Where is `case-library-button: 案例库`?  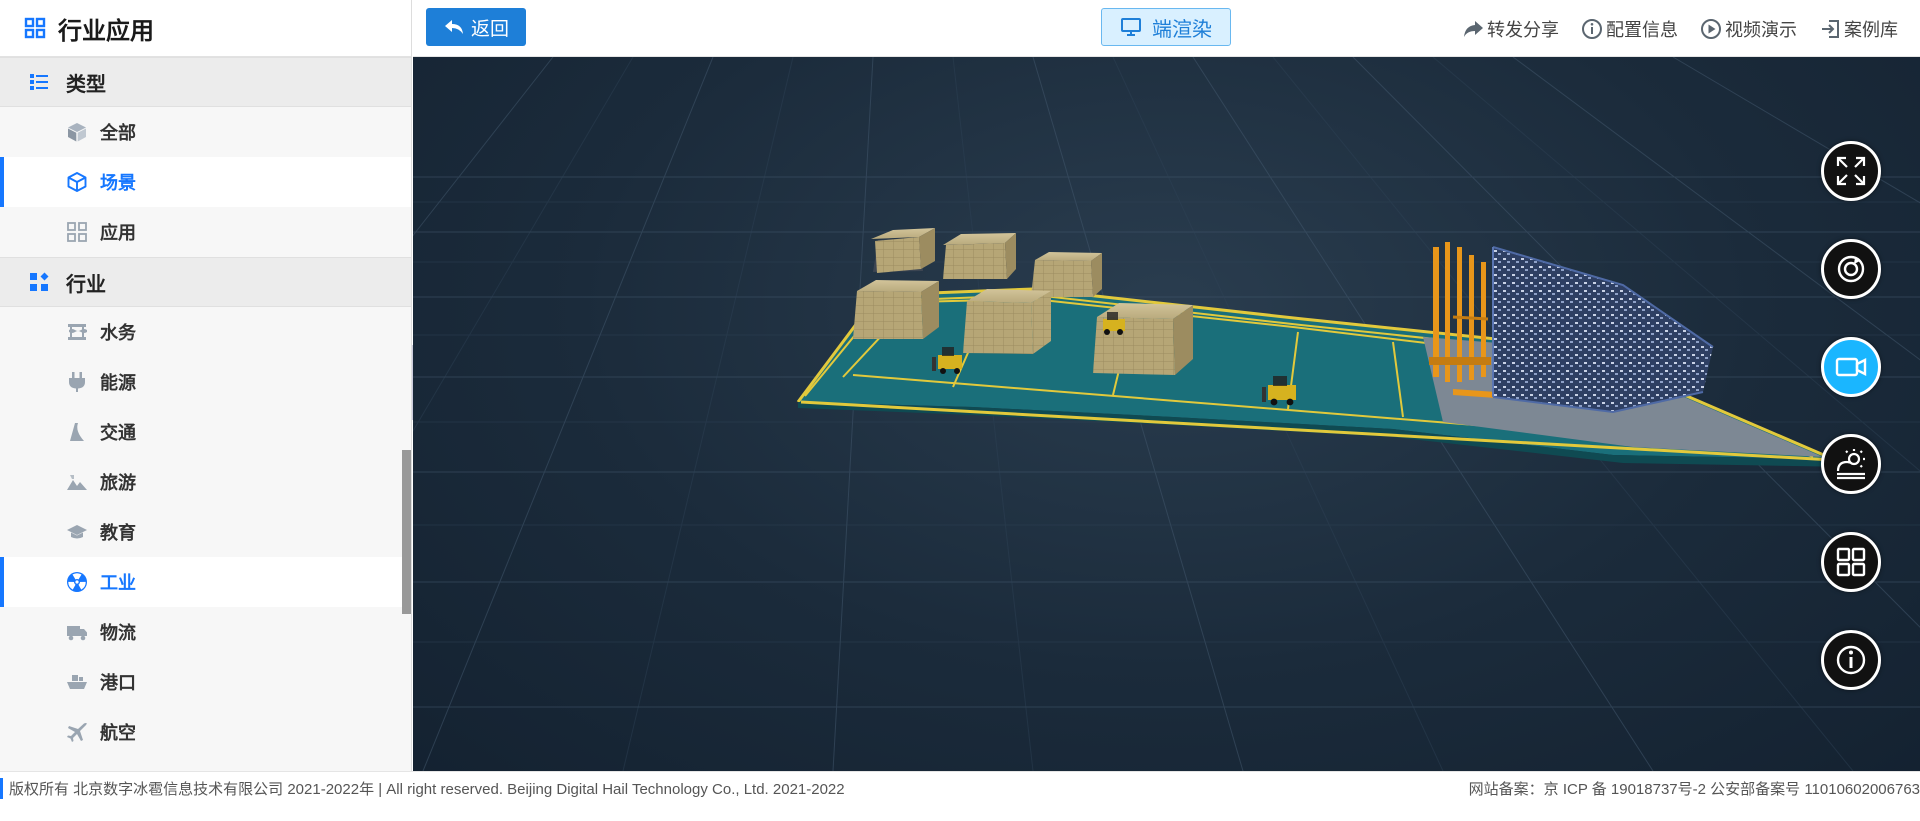 case-library-button: 案例库 is located at coordinates (1858, 29).